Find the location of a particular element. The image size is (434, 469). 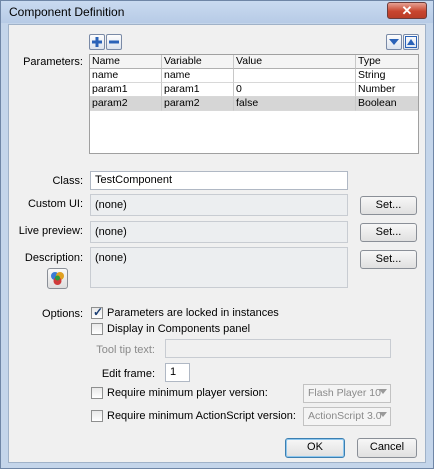

min-player-select: Flash Player 10 is located at coordinates (347, 393).